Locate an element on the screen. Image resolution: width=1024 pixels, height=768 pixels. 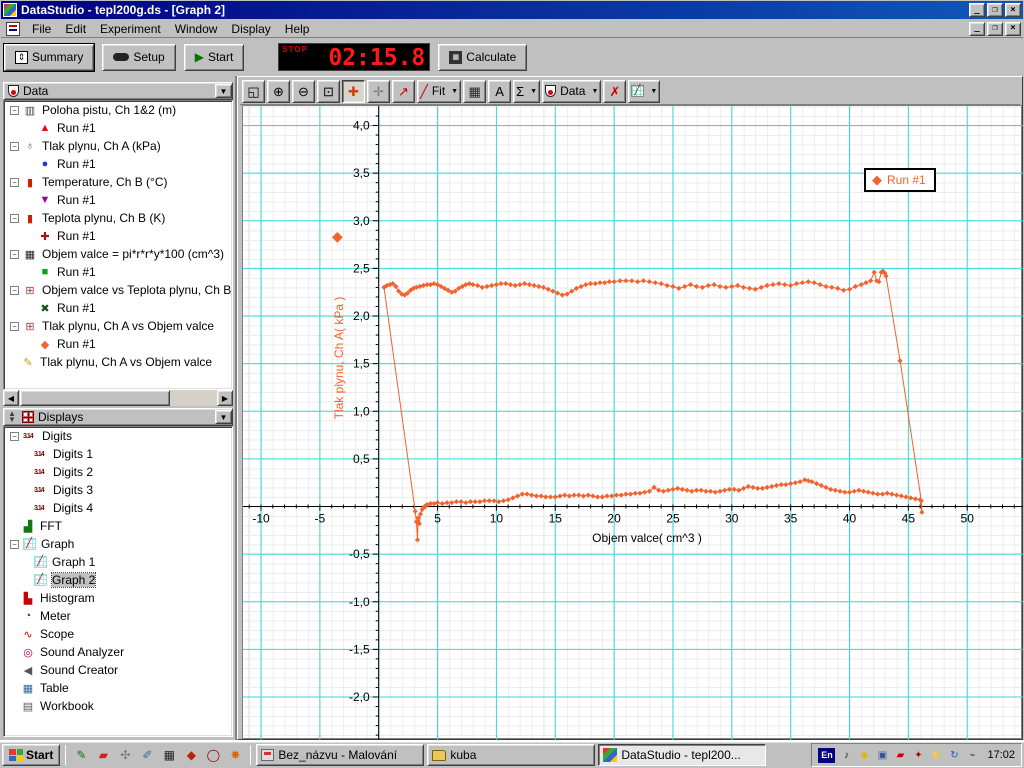
timer-stop-label: STOP is located at coordinates (295, 49).